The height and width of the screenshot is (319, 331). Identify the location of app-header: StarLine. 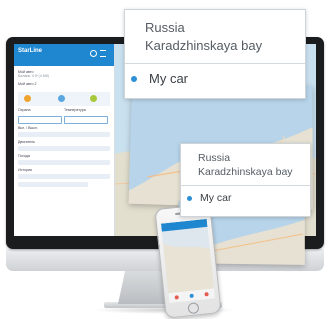
(64, 55).